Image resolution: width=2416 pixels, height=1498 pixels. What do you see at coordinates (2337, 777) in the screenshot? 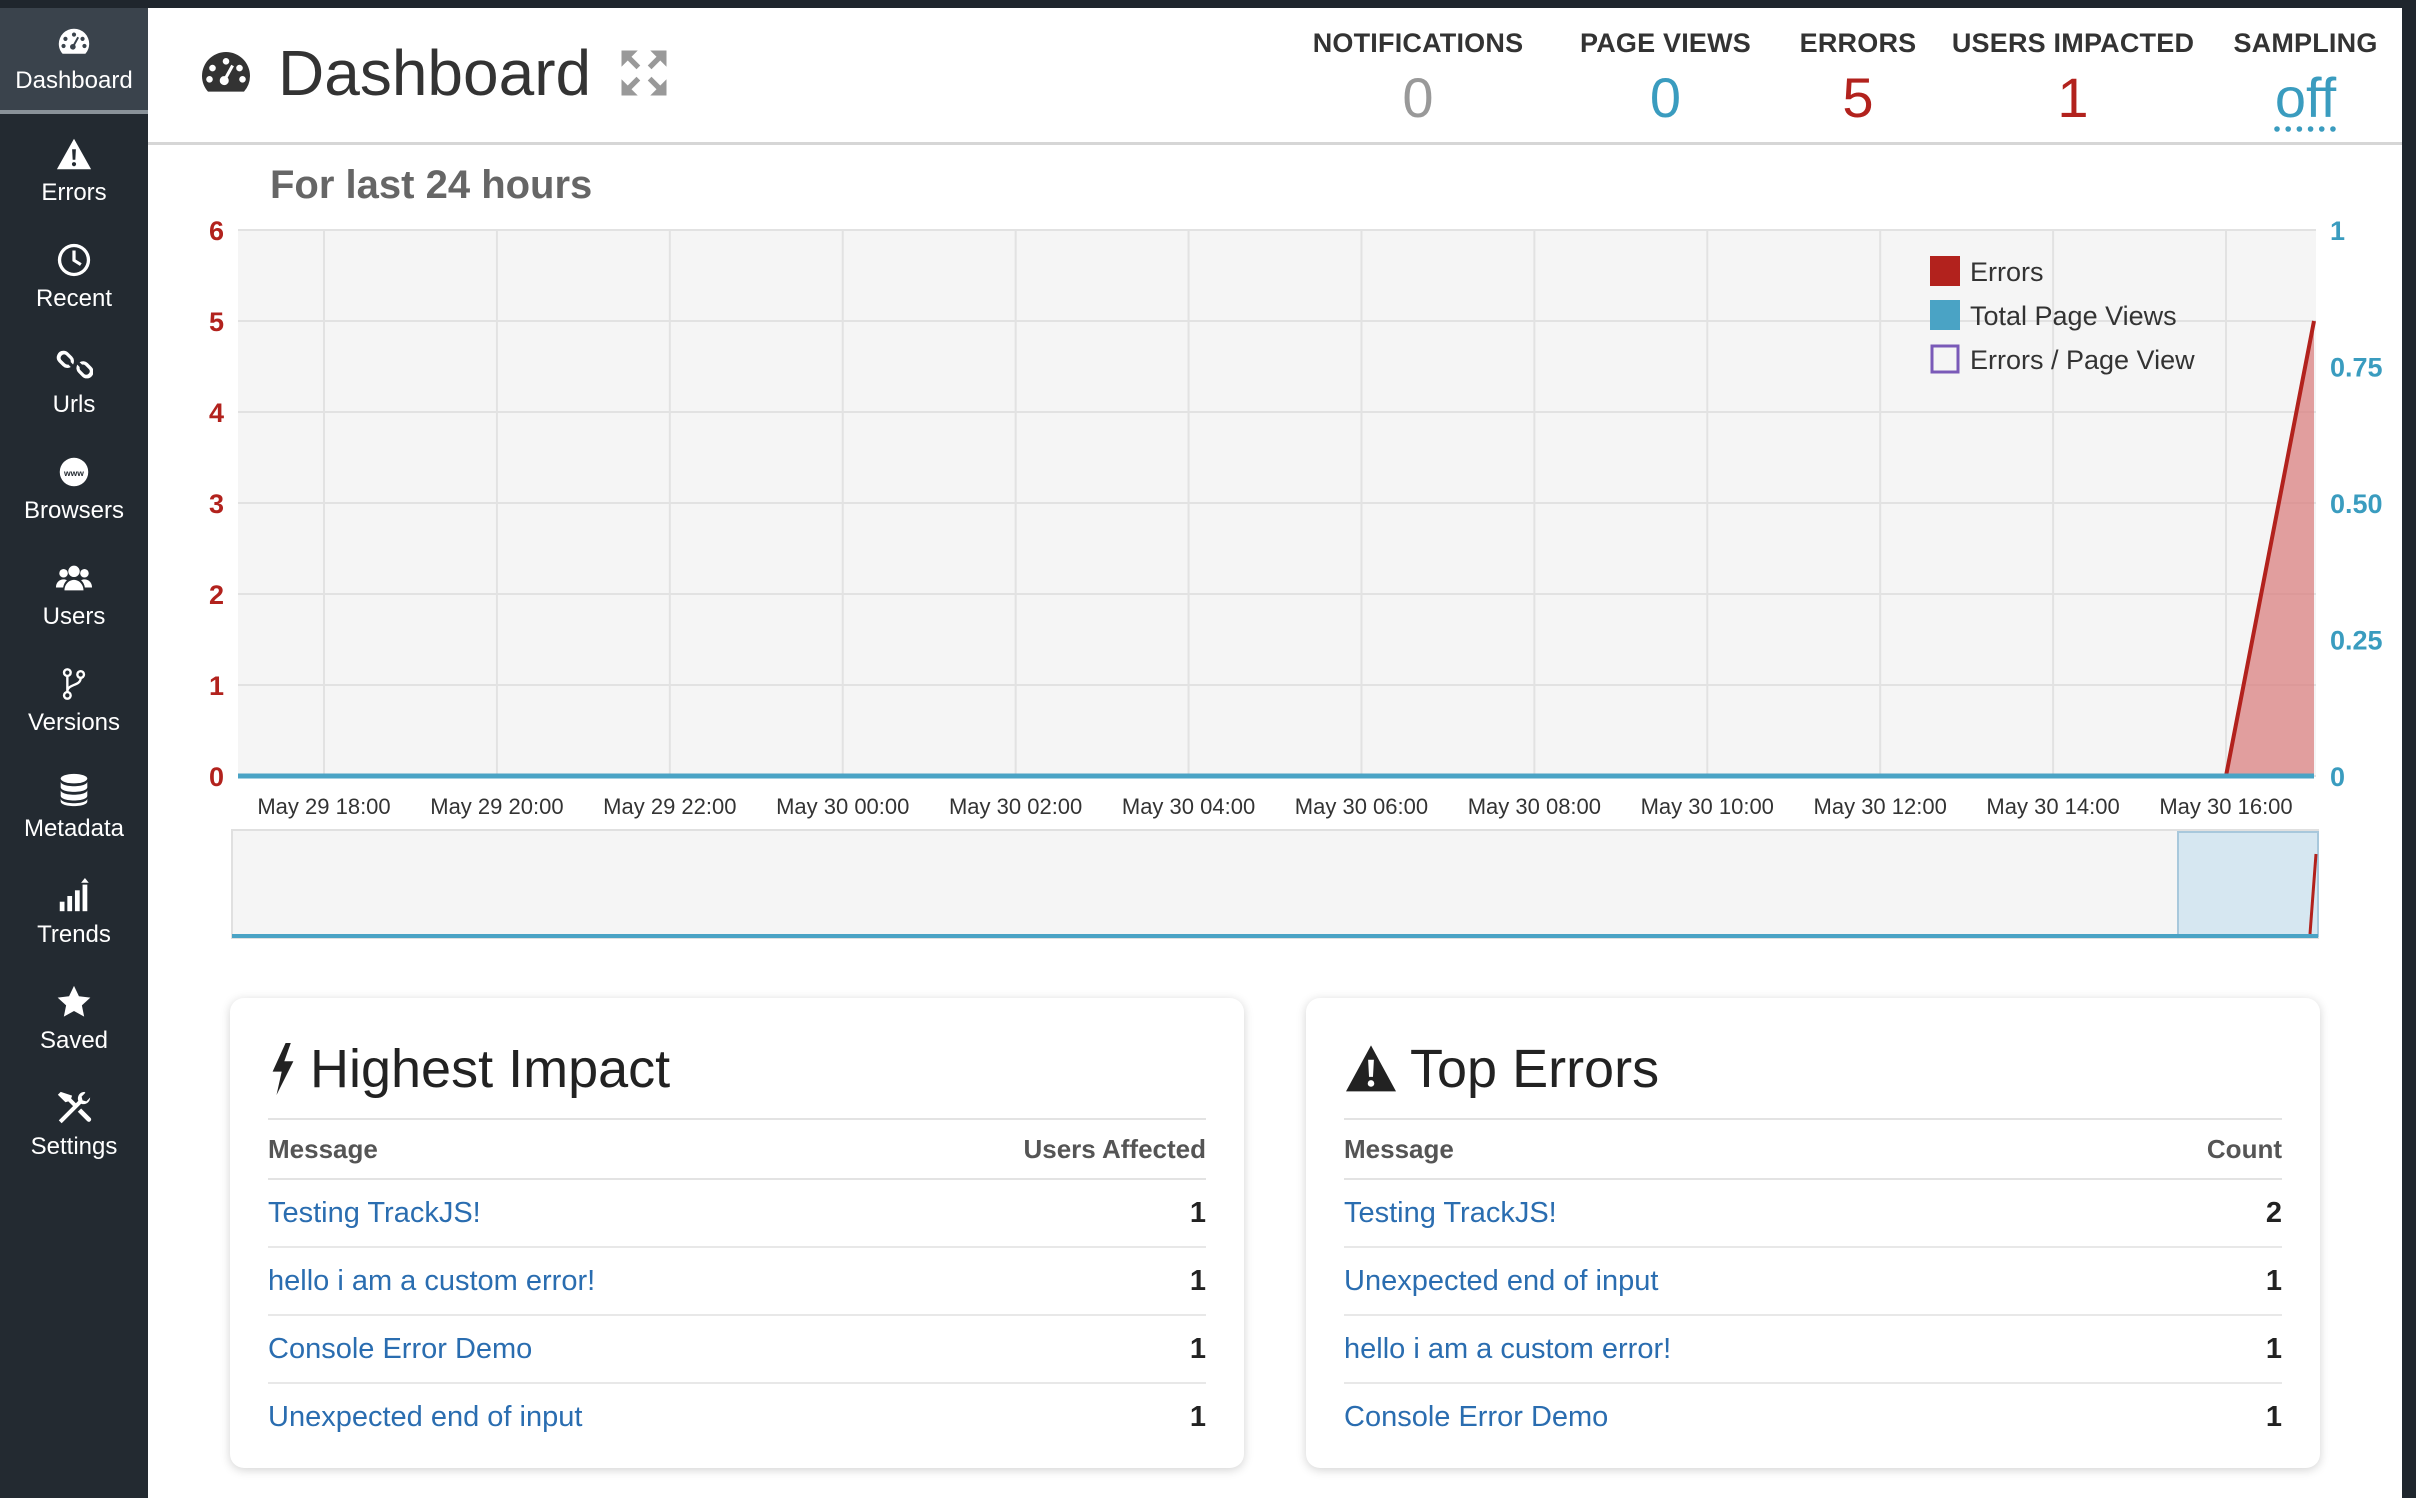
I see `y-tick-right: 0` at bounding box center [2337, 777].